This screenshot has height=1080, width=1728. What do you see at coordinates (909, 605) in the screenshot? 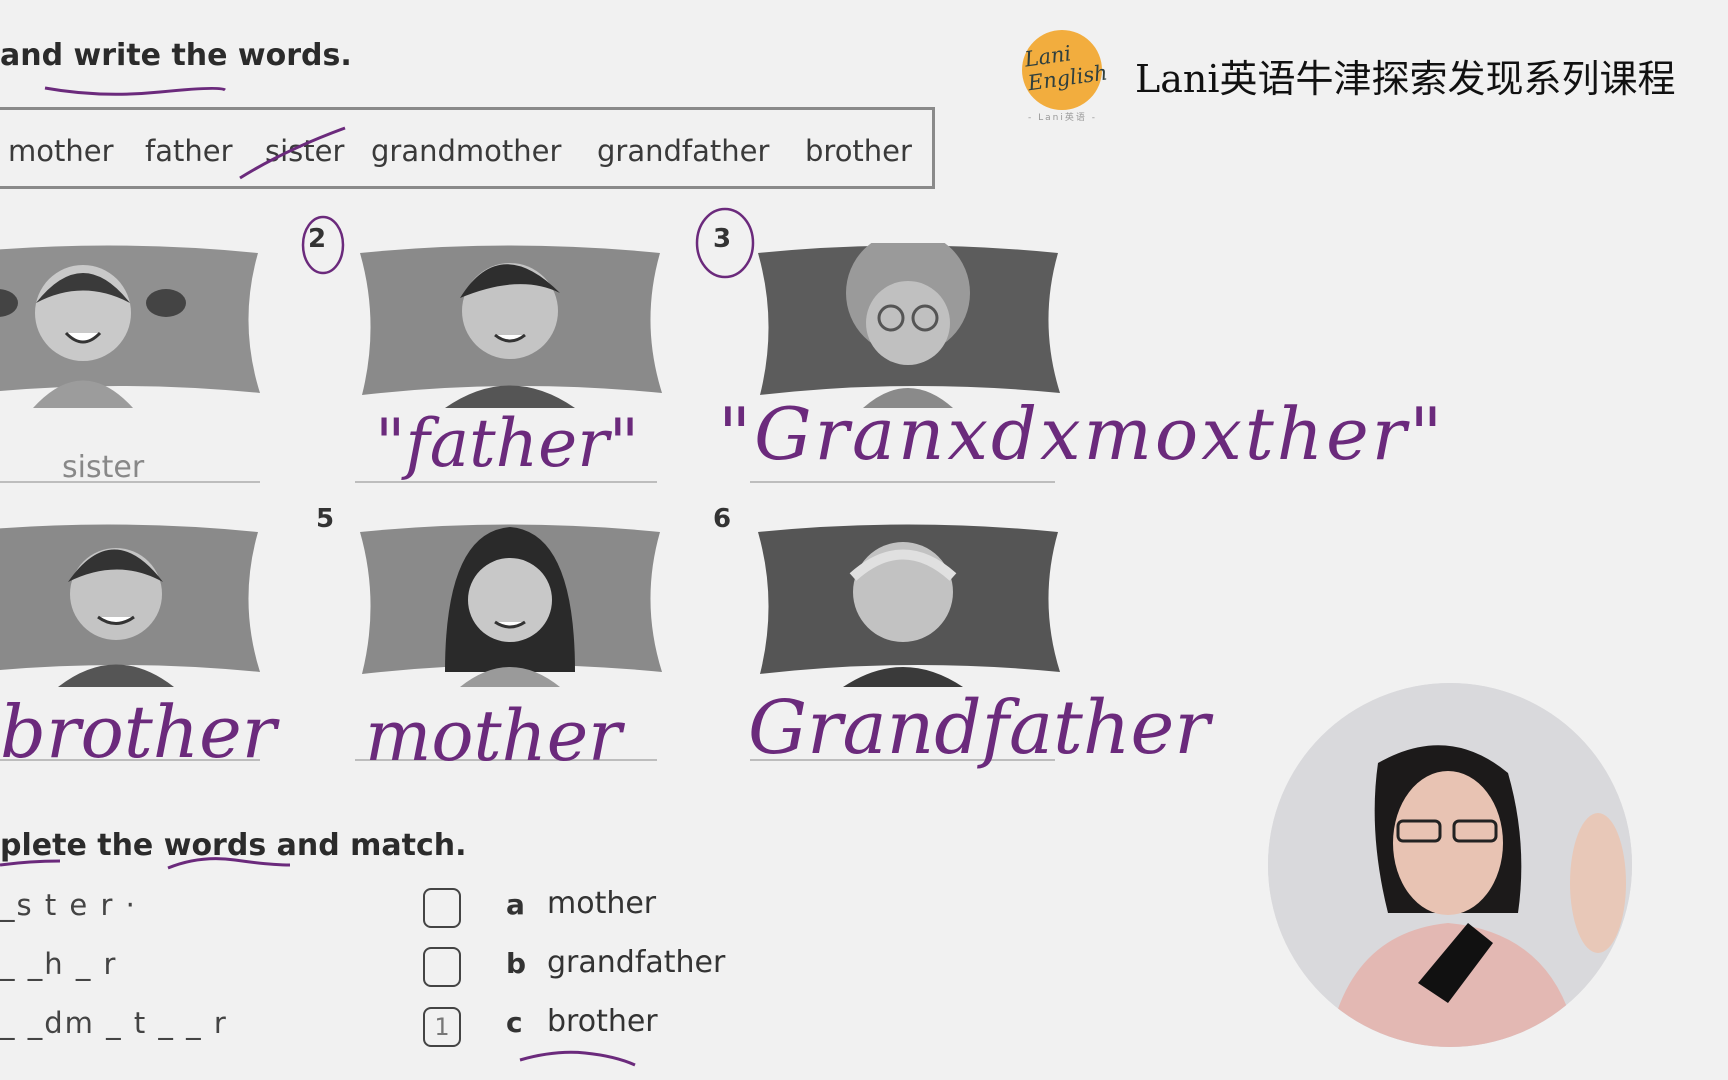
I see `picture-grandfather` at bounding box center [909, 605].